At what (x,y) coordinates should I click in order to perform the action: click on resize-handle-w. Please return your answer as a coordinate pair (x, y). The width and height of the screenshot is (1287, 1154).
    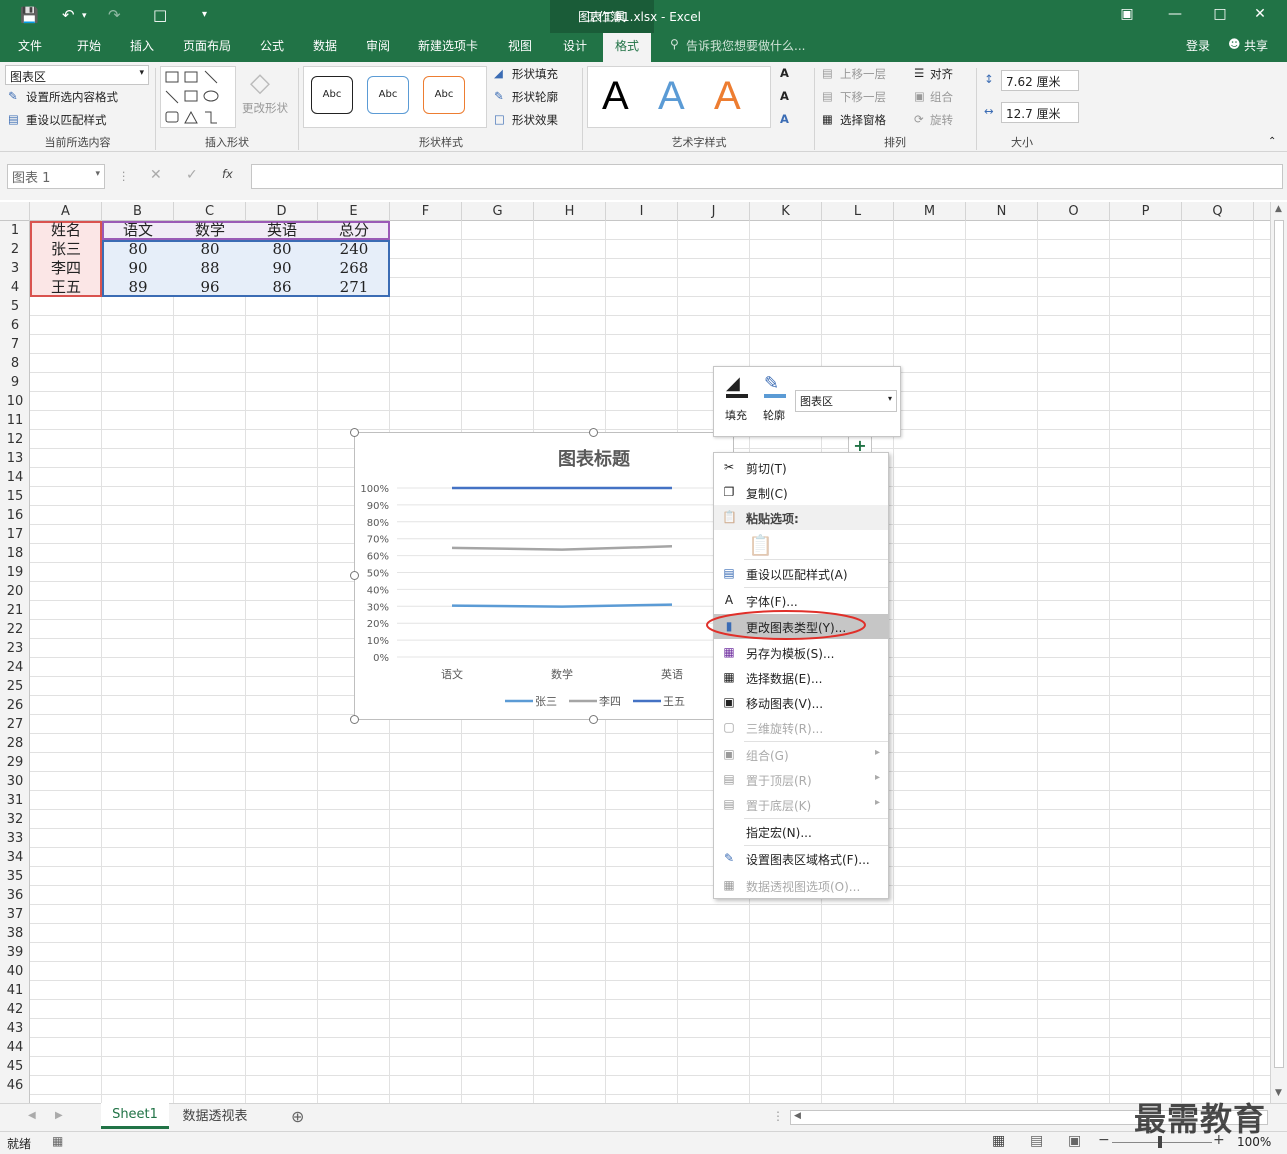
    Looking at the image, I should click on (354, 575).